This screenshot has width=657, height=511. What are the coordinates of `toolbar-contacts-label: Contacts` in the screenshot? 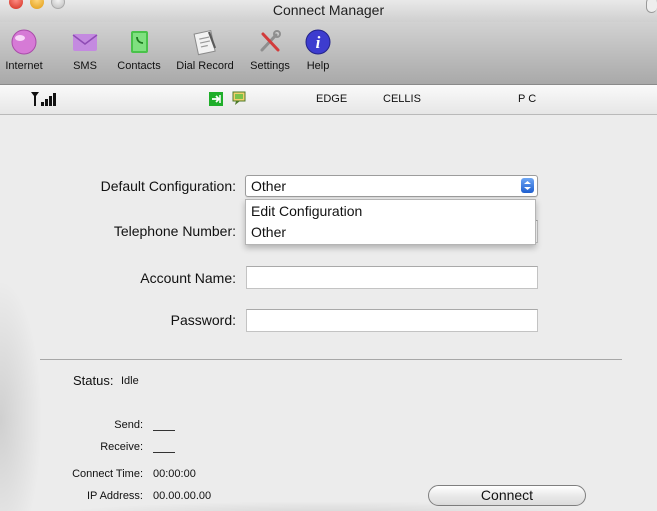 It's located at (139, 66).